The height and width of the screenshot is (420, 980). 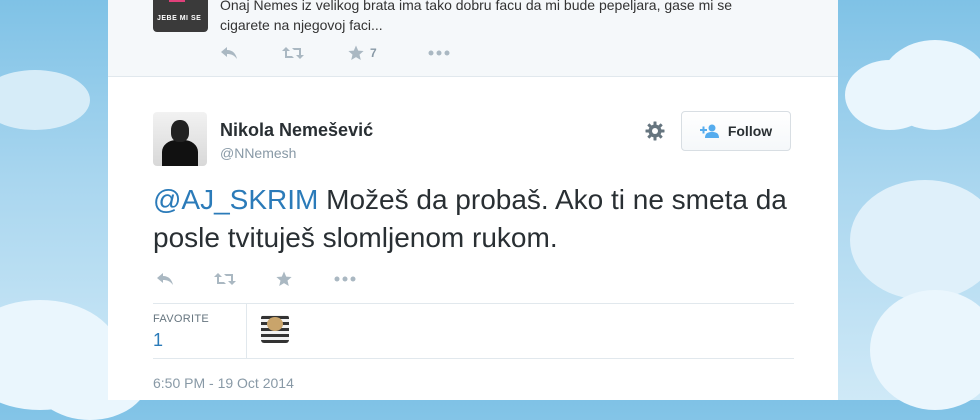 I want to click on tweet-actions, so click(x=256, y=279).